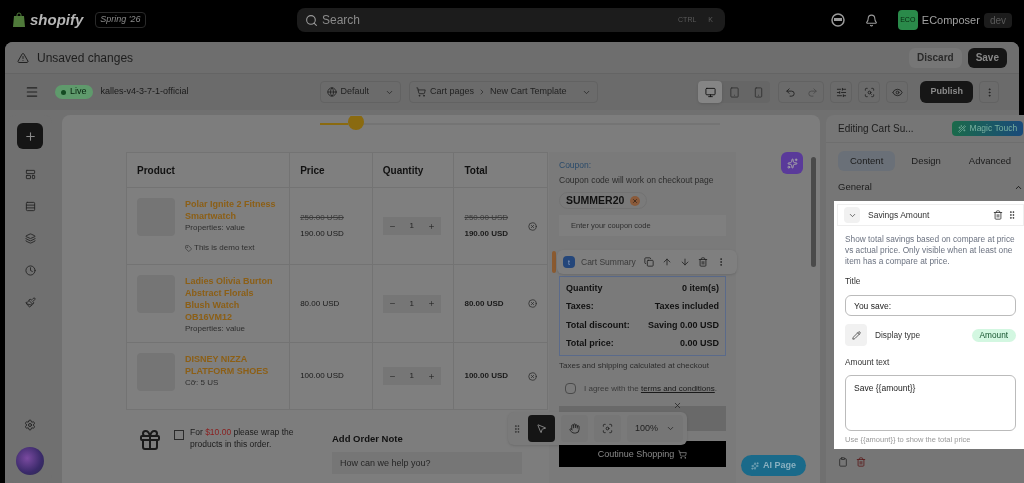 This screenshot has width=1024, height=483. Describe the element at coordinates (360, 92) in the screenshot. I see `locale-dropdown: Default` at that location.